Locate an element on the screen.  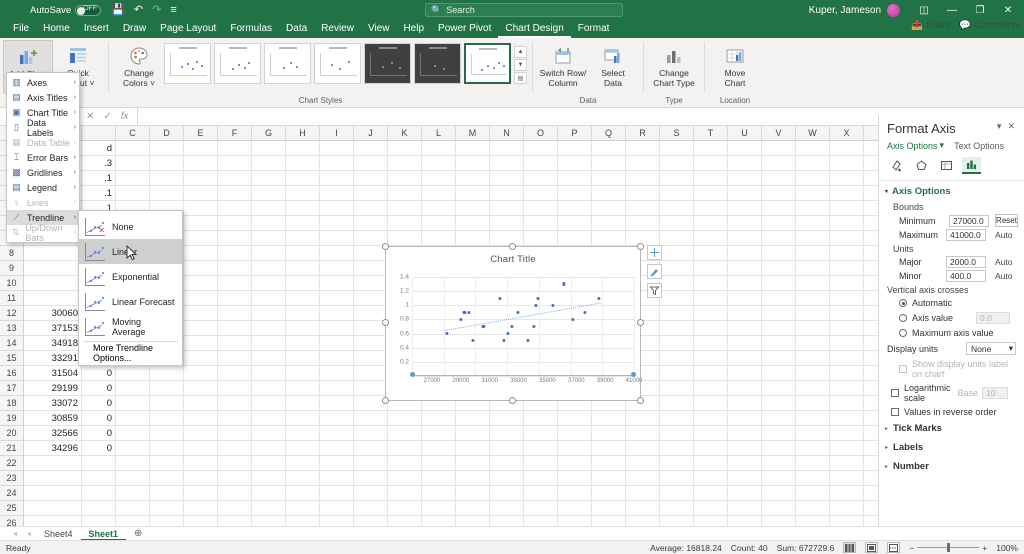
chart-filters-button is located at coordinates (654, 290).